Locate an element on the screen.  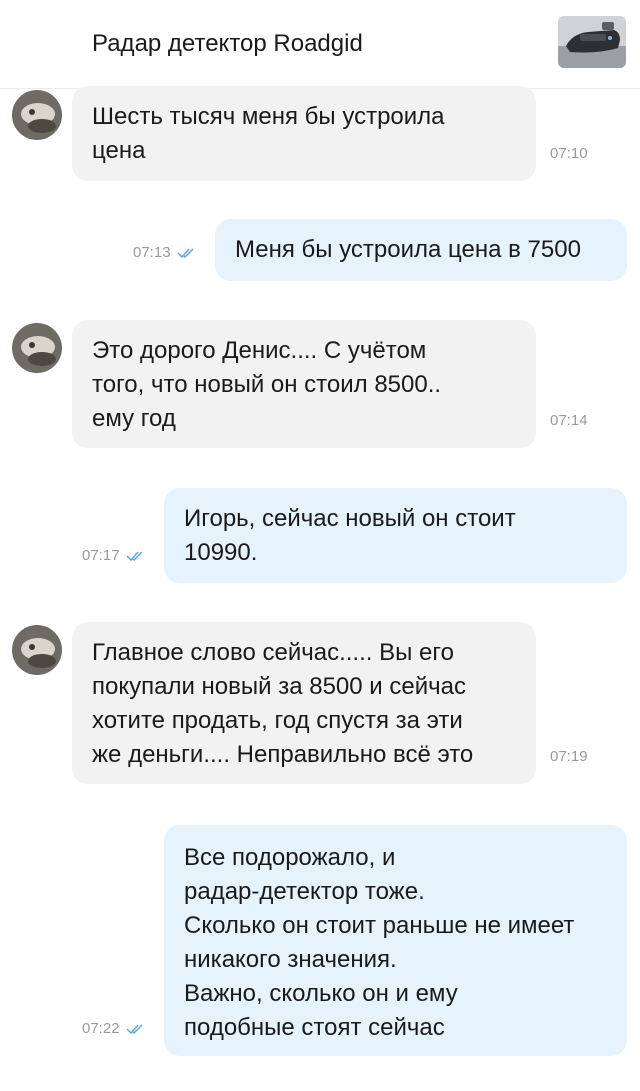
outgoing-message: Игорь, сейчас новый он стоит 10990. is located at coordinates (395, 535).